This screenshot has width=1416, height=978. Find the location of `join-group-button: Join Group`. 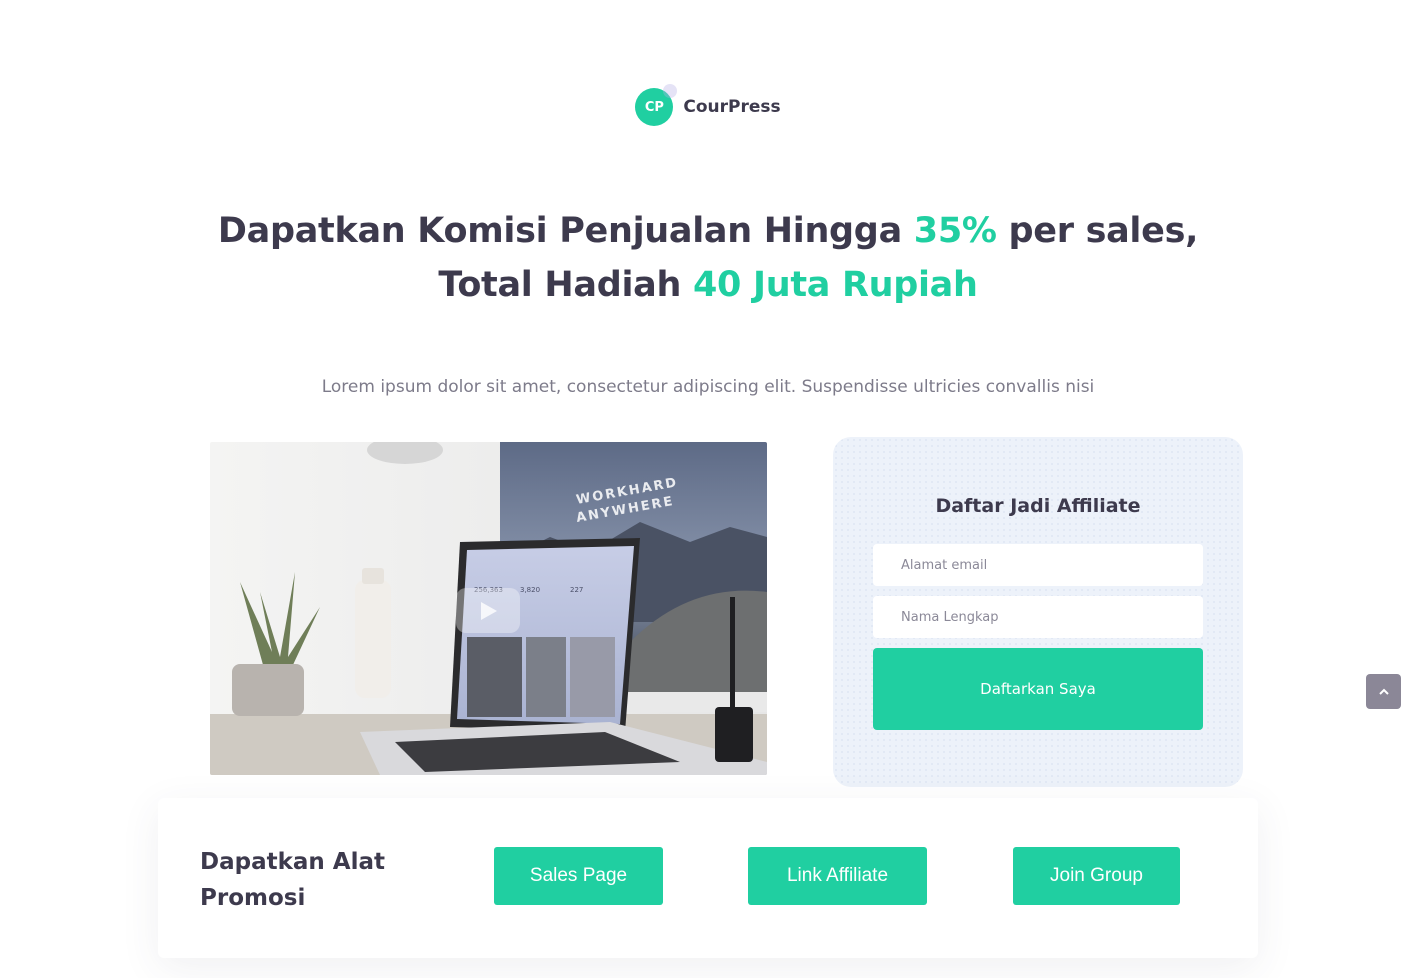

join-group-button: Join Group is located at coordinates (1096, 876).